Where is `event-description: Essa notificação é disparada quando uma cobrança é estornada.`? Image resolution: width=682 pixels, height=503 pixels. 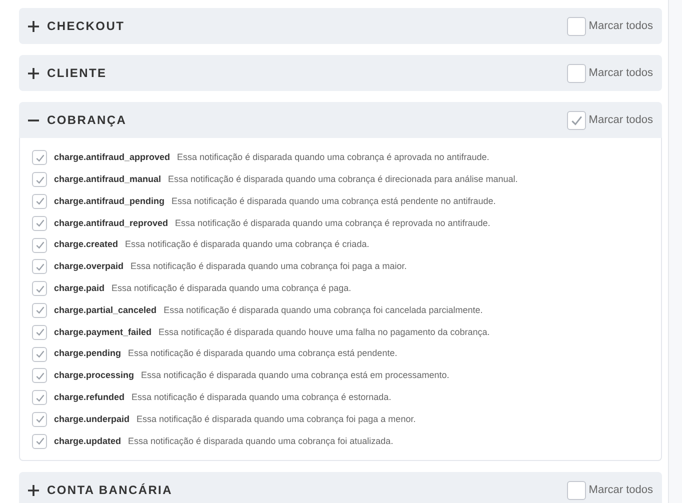 event-description: Essa notificação é disparada quando uma cobrança é estornada. is located at coordinates (262, 397).